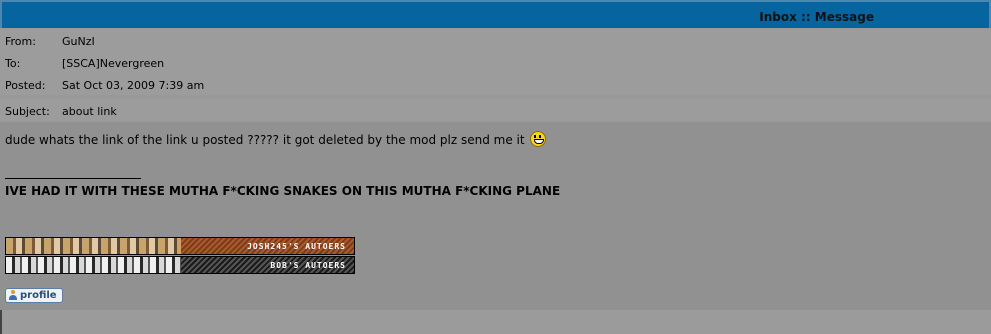 This screenshot has width=991, height=334. I want to click on from-value: GuNzI, so click(78, 41).